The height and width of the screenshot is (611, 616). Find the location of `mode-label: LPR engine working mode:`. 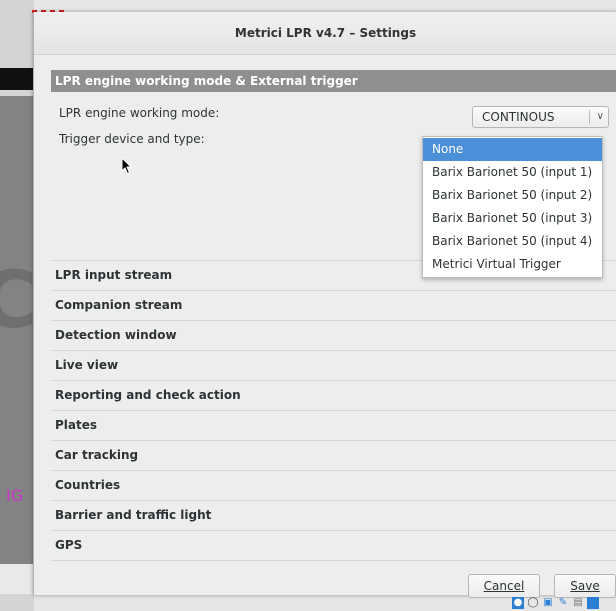

mode-label: LPR engine working mode: is located at coordinates (139, 113).